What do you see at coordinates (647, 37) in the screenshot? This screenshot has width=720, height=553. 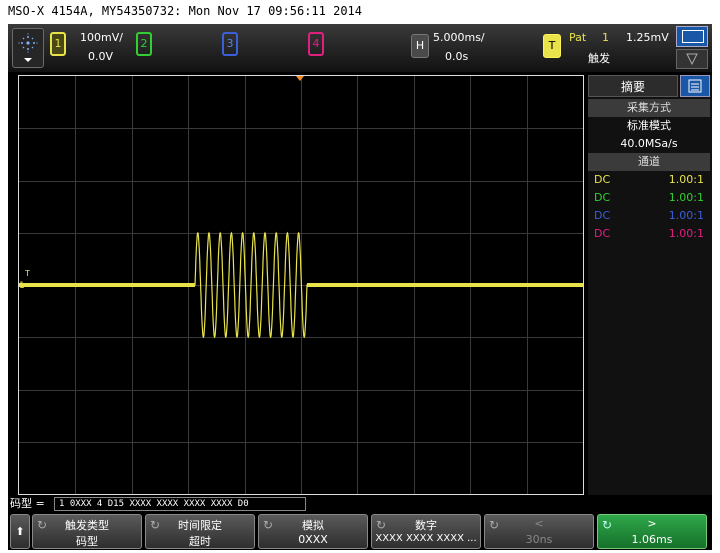 I see `trigger-level: 1.25mV` at bounding box center [647, 37].